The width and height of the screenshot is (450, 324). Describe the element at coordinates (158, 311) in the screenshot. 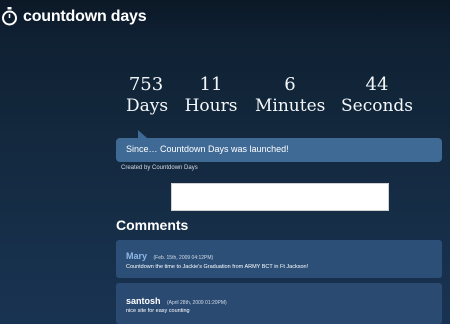

I see `comment-text: nice site for easy counting` at that location.